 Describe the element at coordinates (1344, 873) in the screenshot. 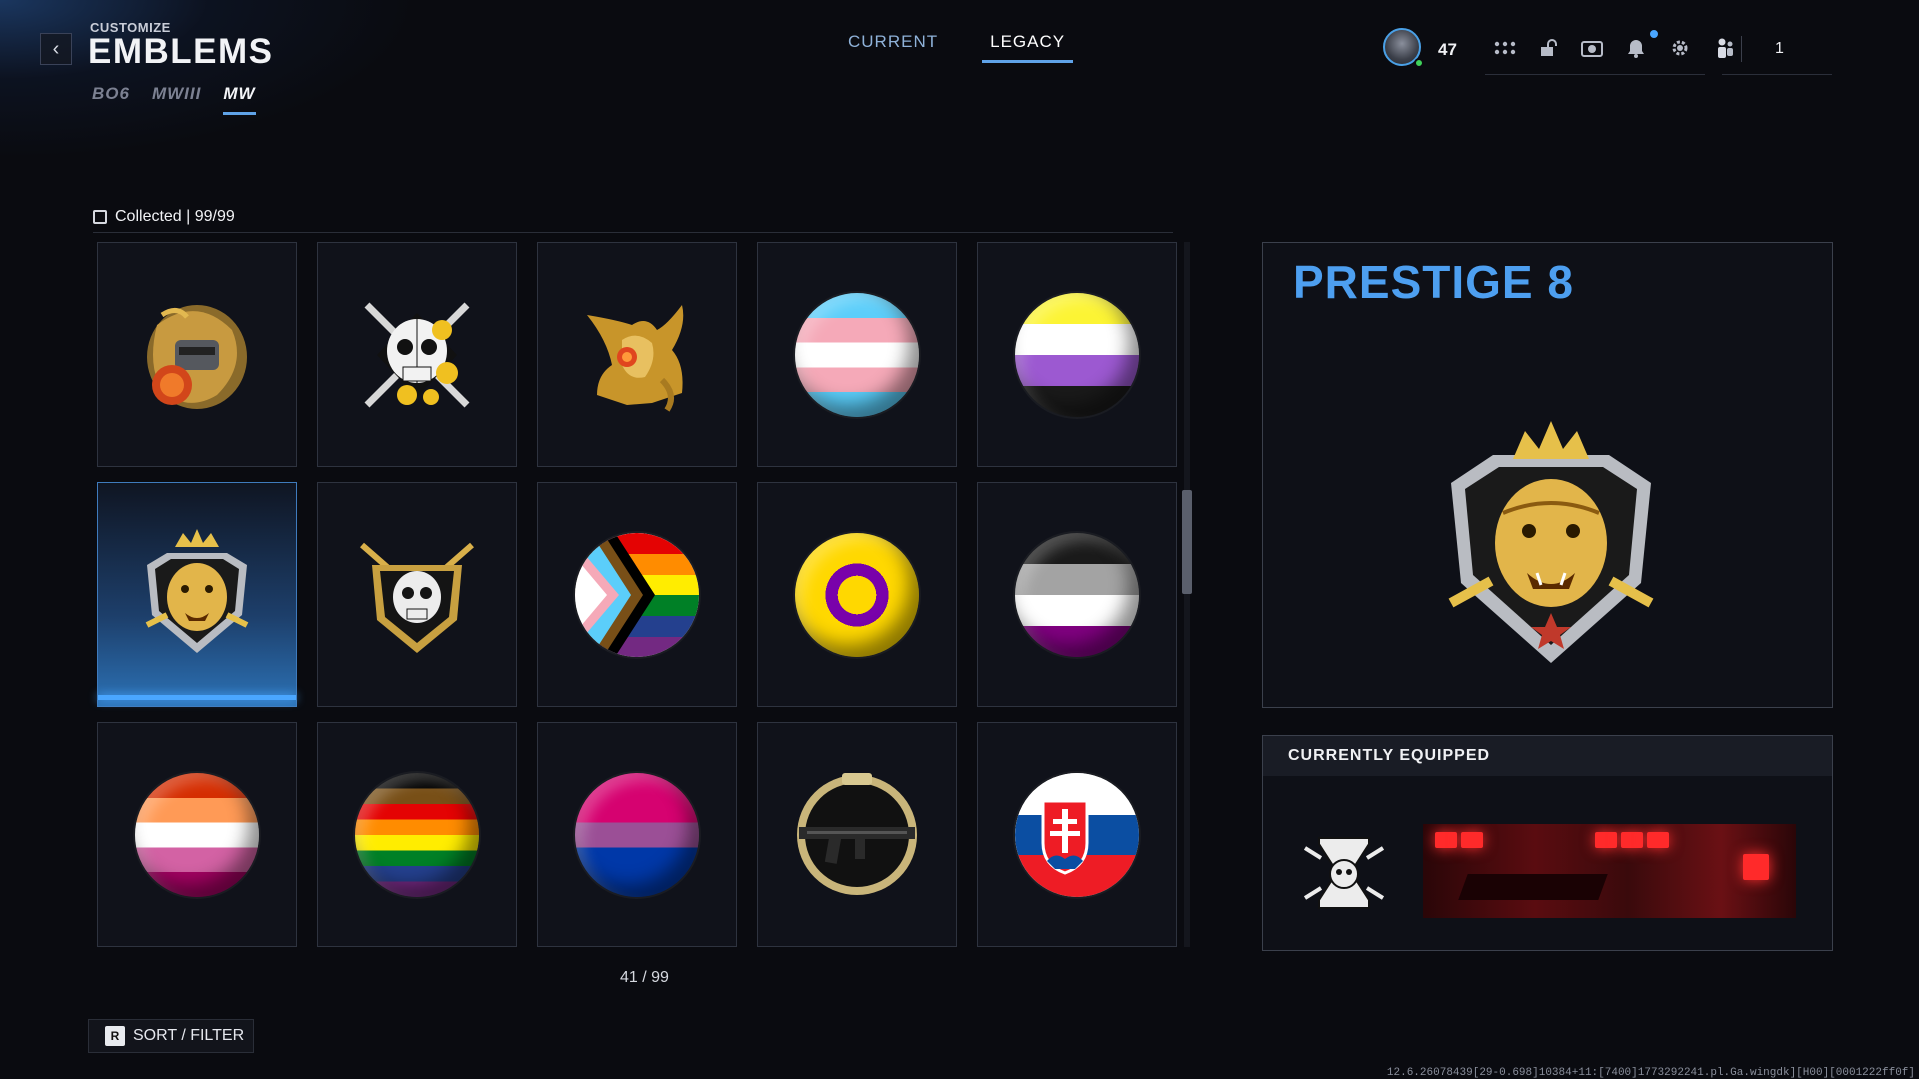

I see `hourglass-skull-emblem` at that location.